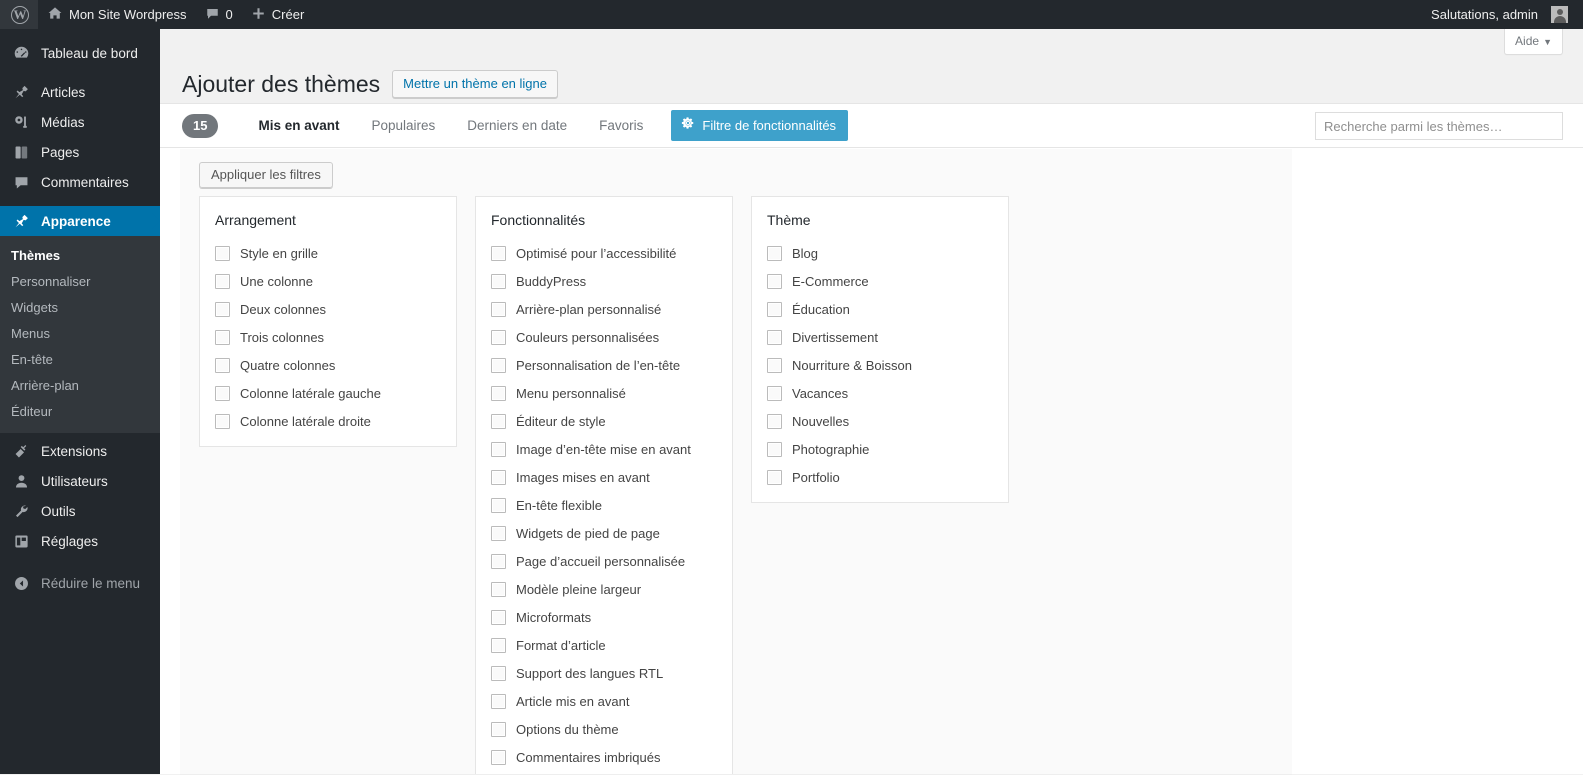 The image size is (1583, 775). What do you see at coordinates (601, 421) in the screenshot?
I see `filter-checkbox-item: Éditeur de style` at bounding box center [601, 421].